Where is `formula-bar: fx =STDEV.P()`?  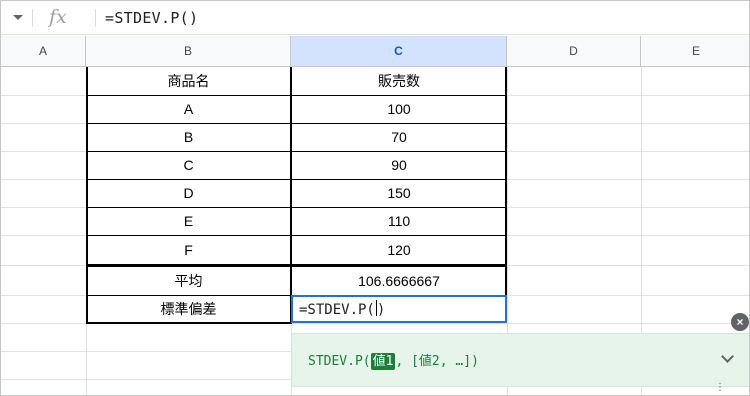
formula-bar: fx =STDEV.P() is located at coordinates (375, 18).